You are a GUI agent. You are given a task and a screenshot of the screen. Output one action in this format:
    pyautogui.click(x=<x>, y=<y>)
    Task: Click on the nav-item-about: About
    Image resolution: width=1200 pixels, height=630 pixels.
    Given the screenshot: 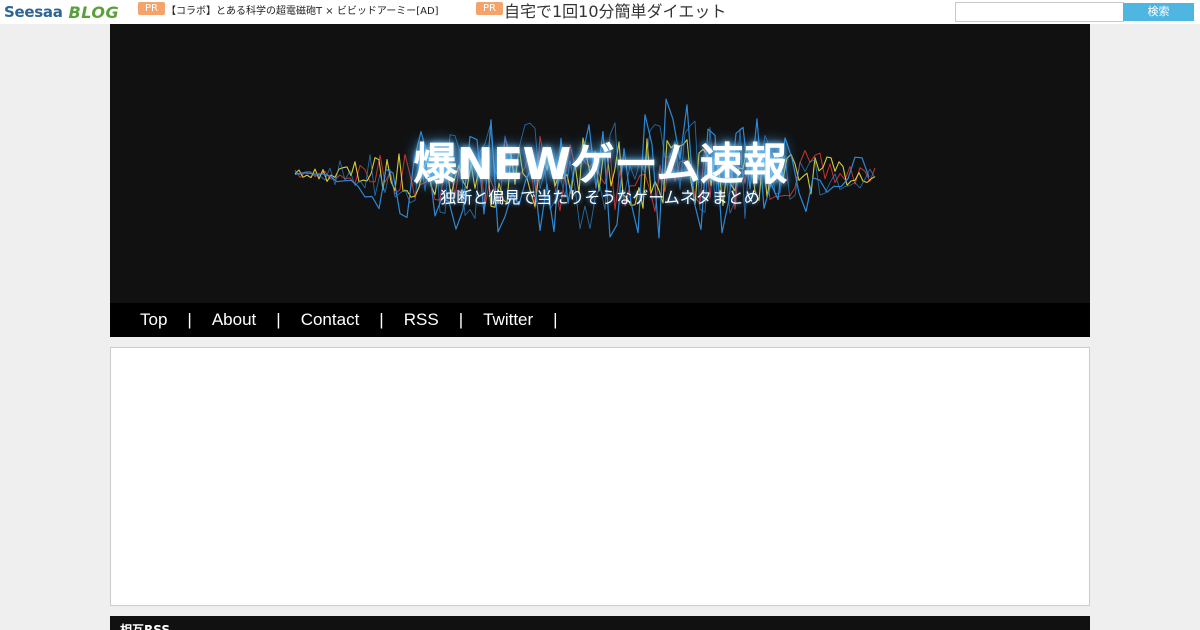 What is the action you would take?
    pyautogui.click(x=234, y=320)
    